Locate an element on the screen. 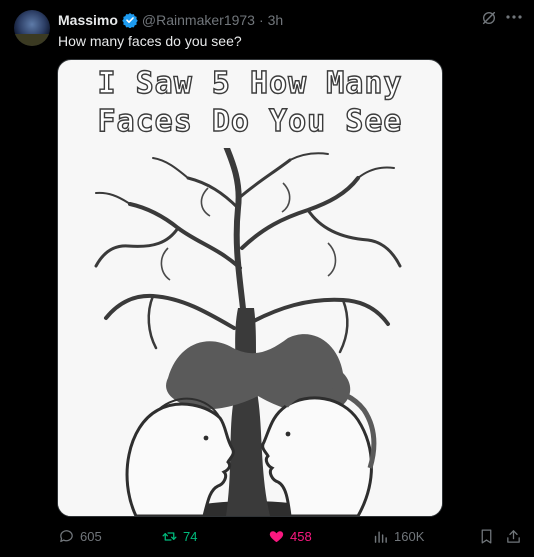 Image resolution: width=534 pixels, height=557 pixels. bookmark-button is located at coordinates (486, 536).